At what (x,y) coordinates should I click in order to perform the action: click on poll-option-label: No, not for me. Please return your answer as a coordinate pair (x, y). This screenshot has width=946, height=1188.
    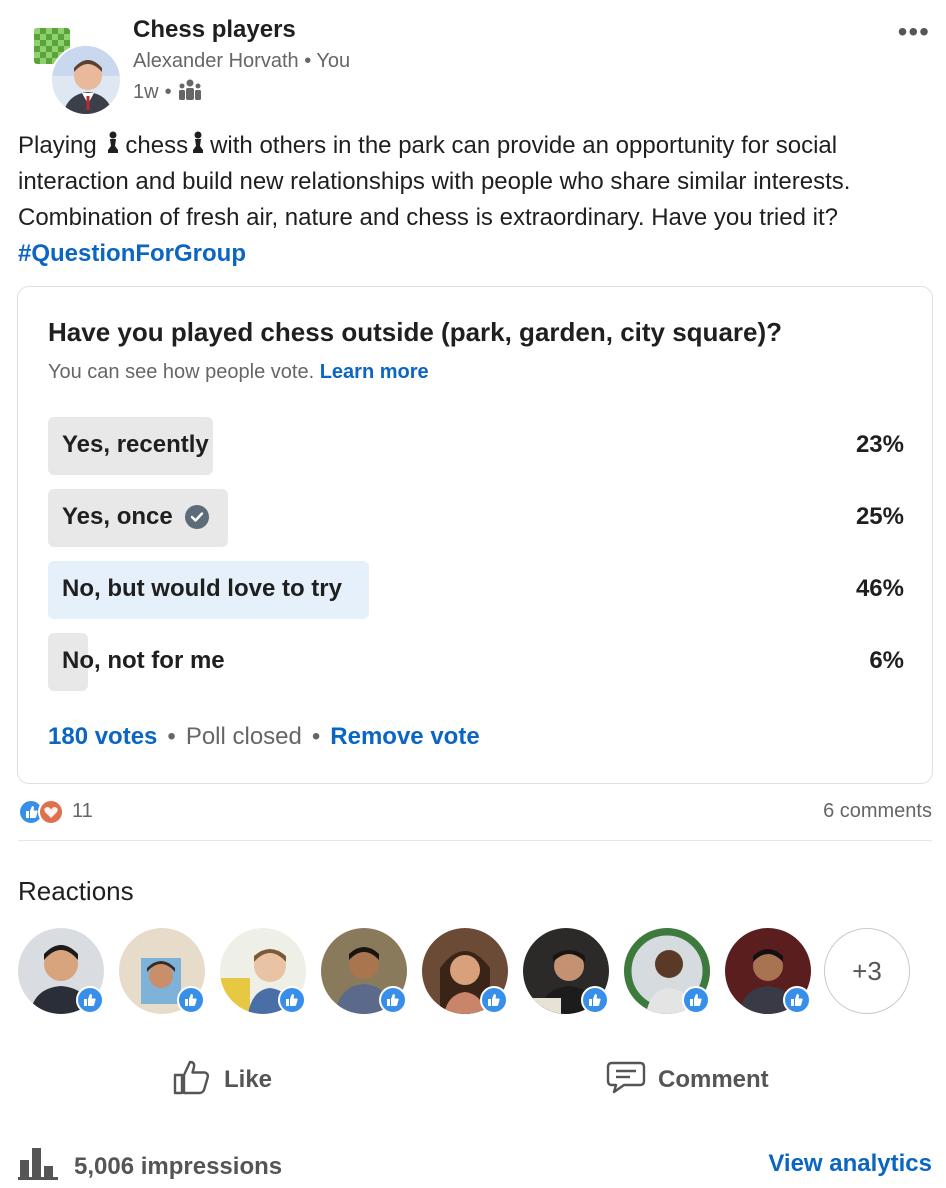
    Looking at the image, I should click on (143, 661).